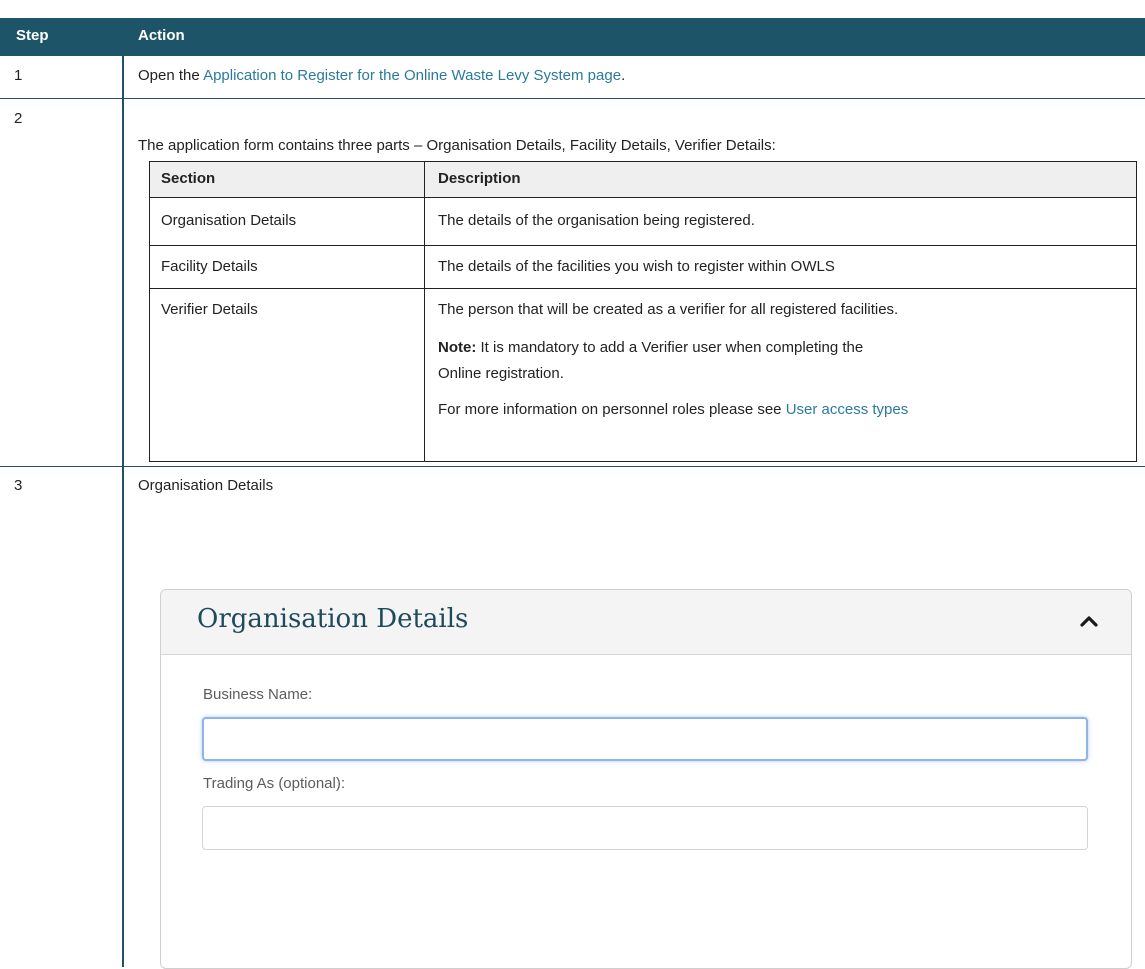 The image size is (1145, 969). I want to click on panel-title: Organisation Details, so click(333, 619).